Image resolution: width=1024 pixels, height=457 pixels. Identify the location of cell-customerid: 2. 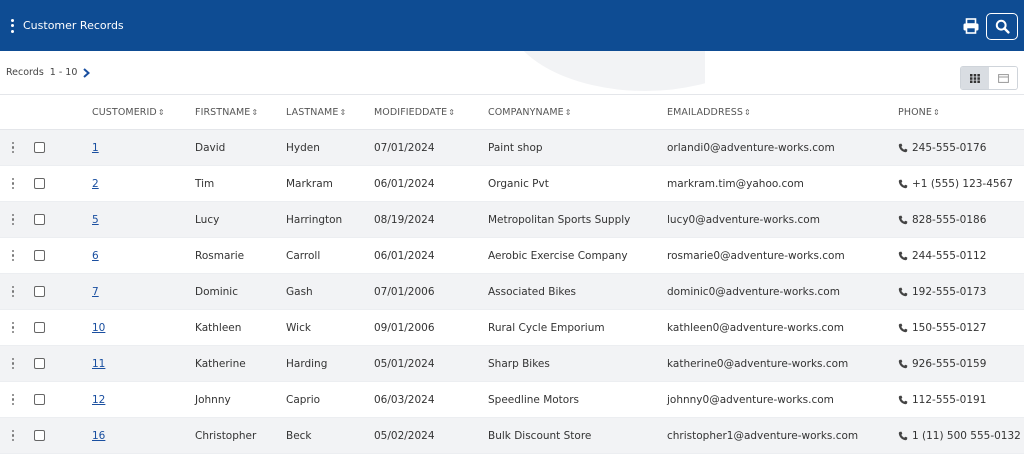
(143, 183).